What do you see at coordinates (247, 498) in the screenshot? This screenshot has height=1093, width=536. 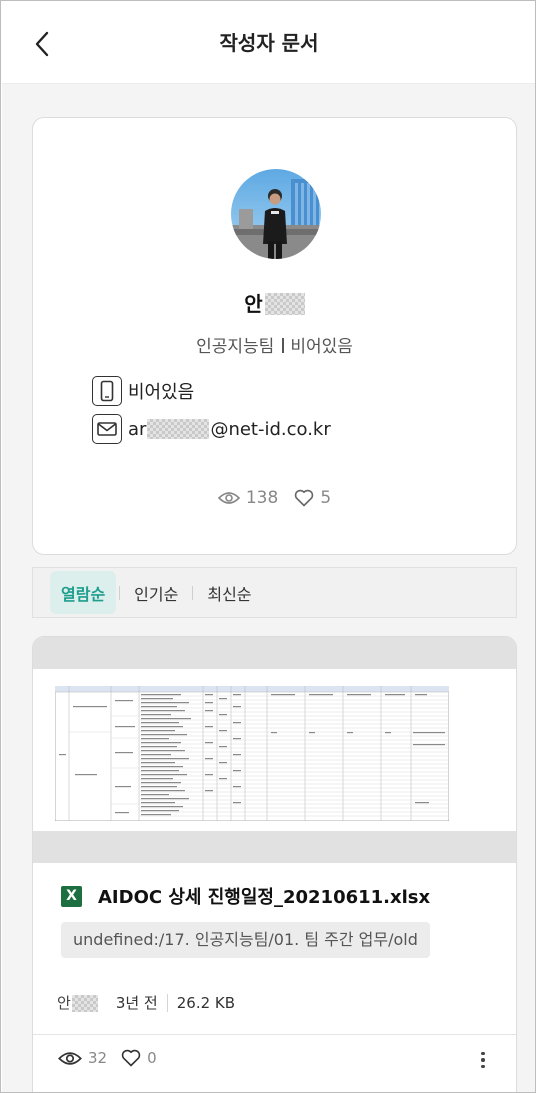 I see `profile-views: 138` at bounding box center [247, 498].